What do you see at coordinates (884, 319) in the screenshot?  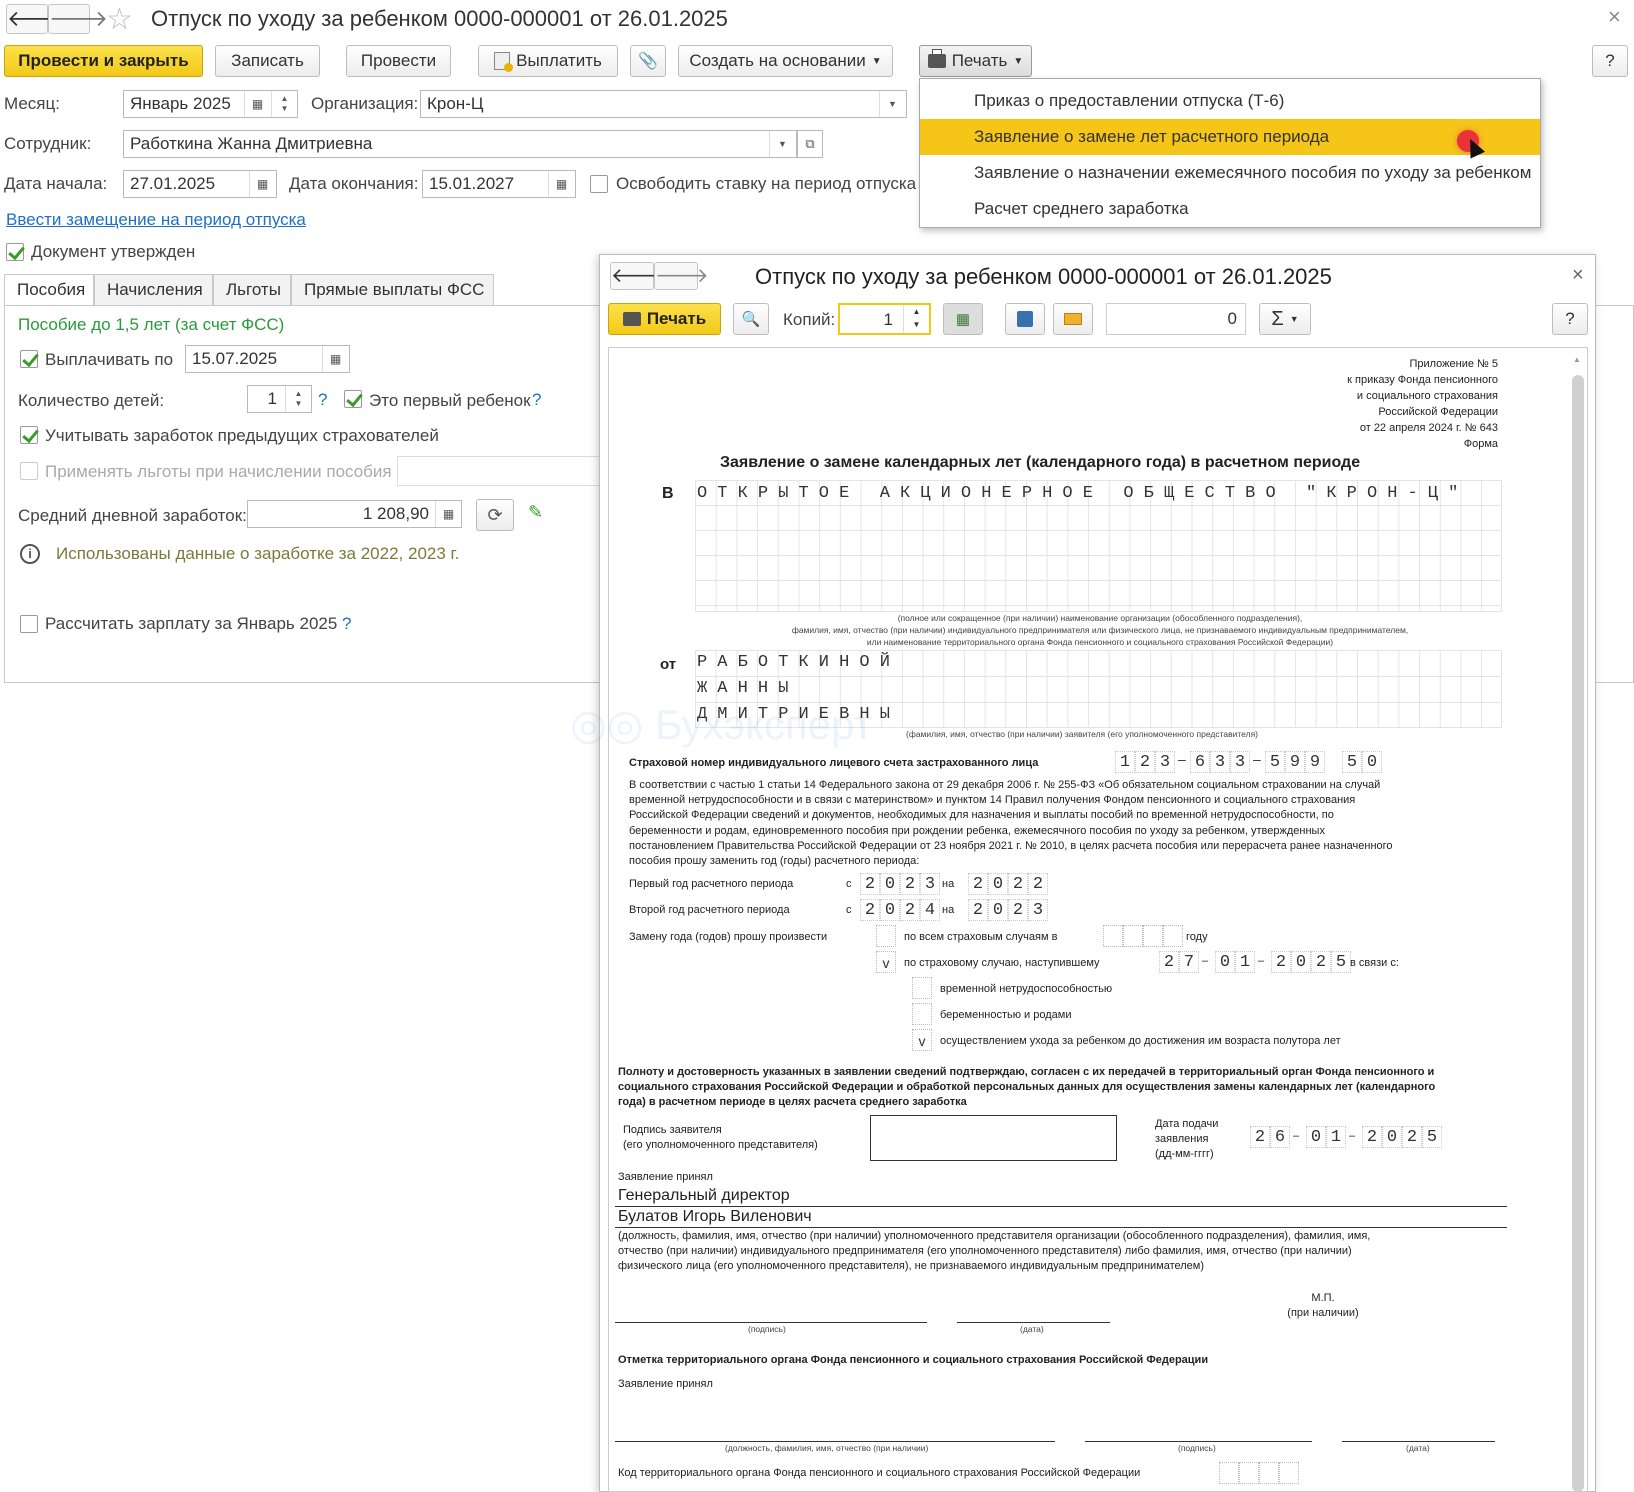 I see `copies-field: 1 ▲ ▼` at bounding box center [884, 319].